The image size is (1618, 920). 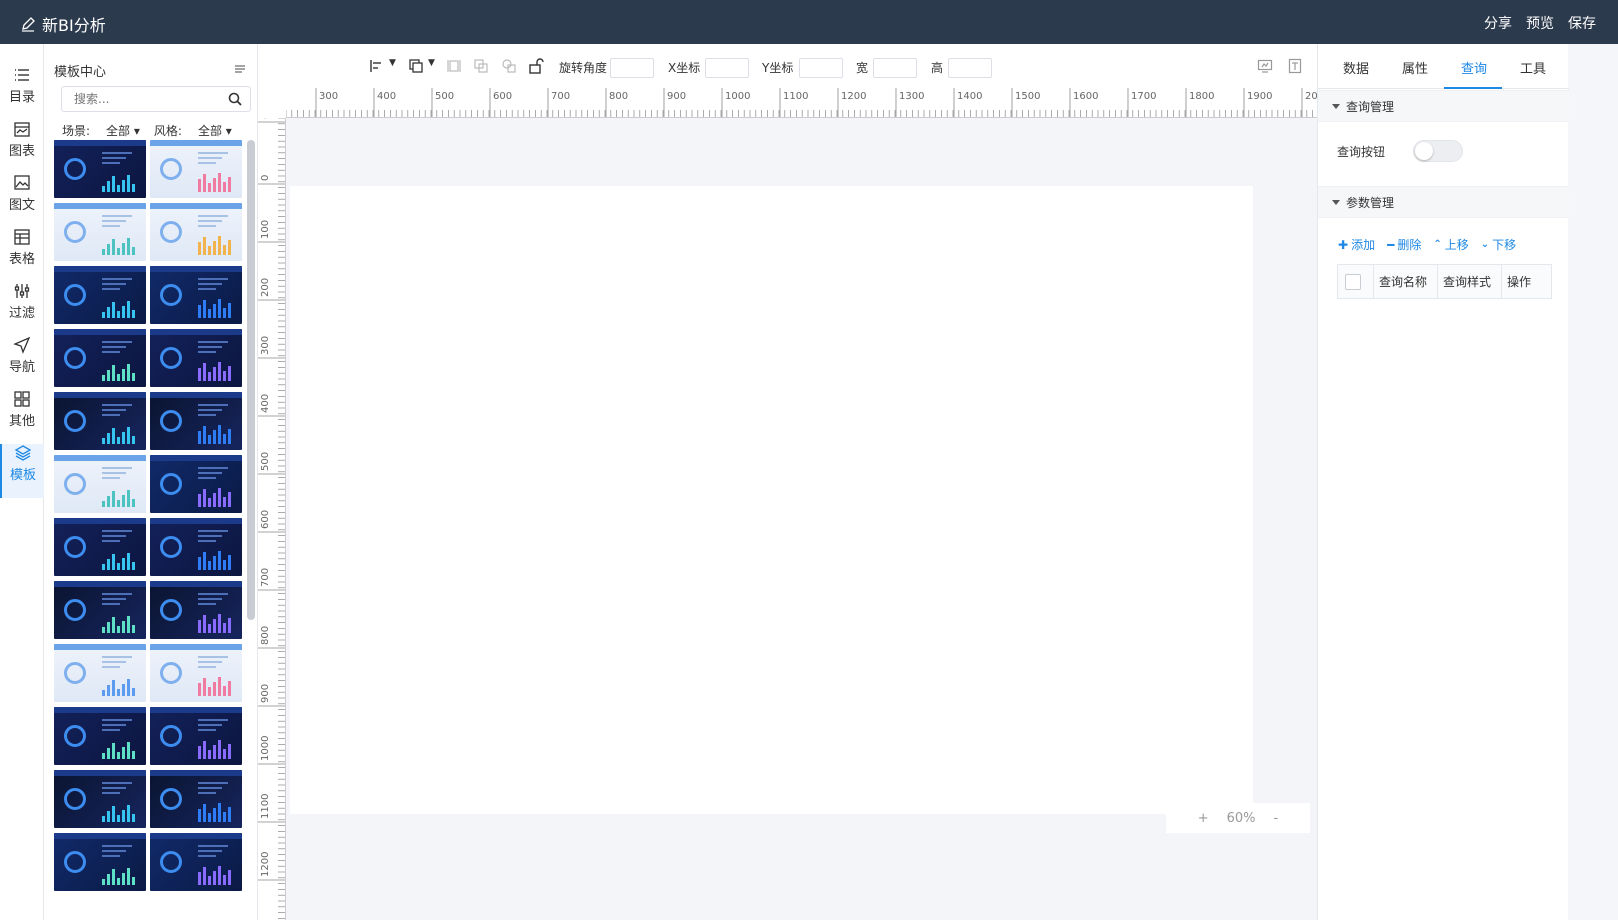 I want to click on query-management-title: 查询管理, so click(x=1370, y=106).